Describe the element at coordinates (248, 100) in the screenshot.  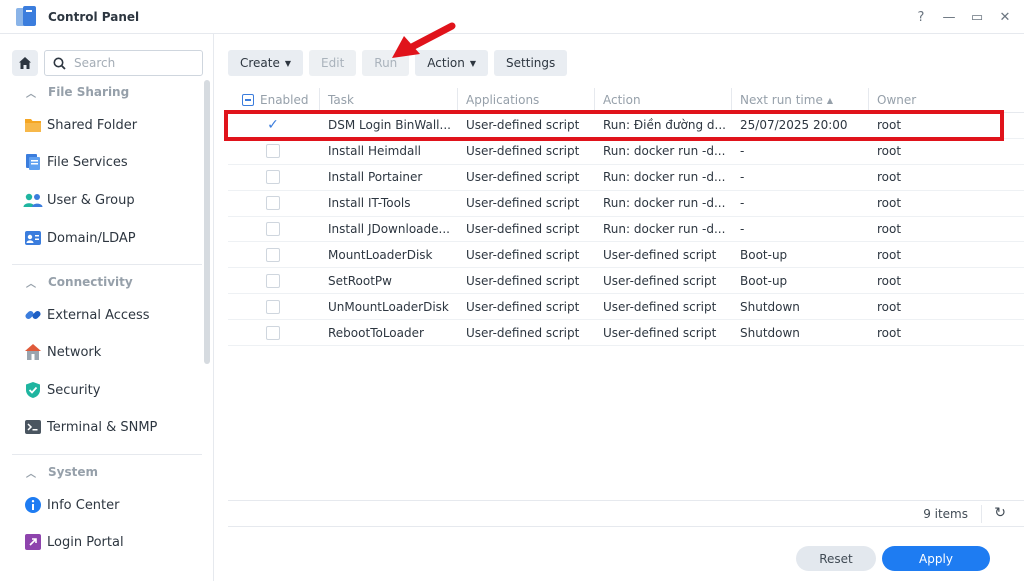
I see `select-all-checkbox` at that location.